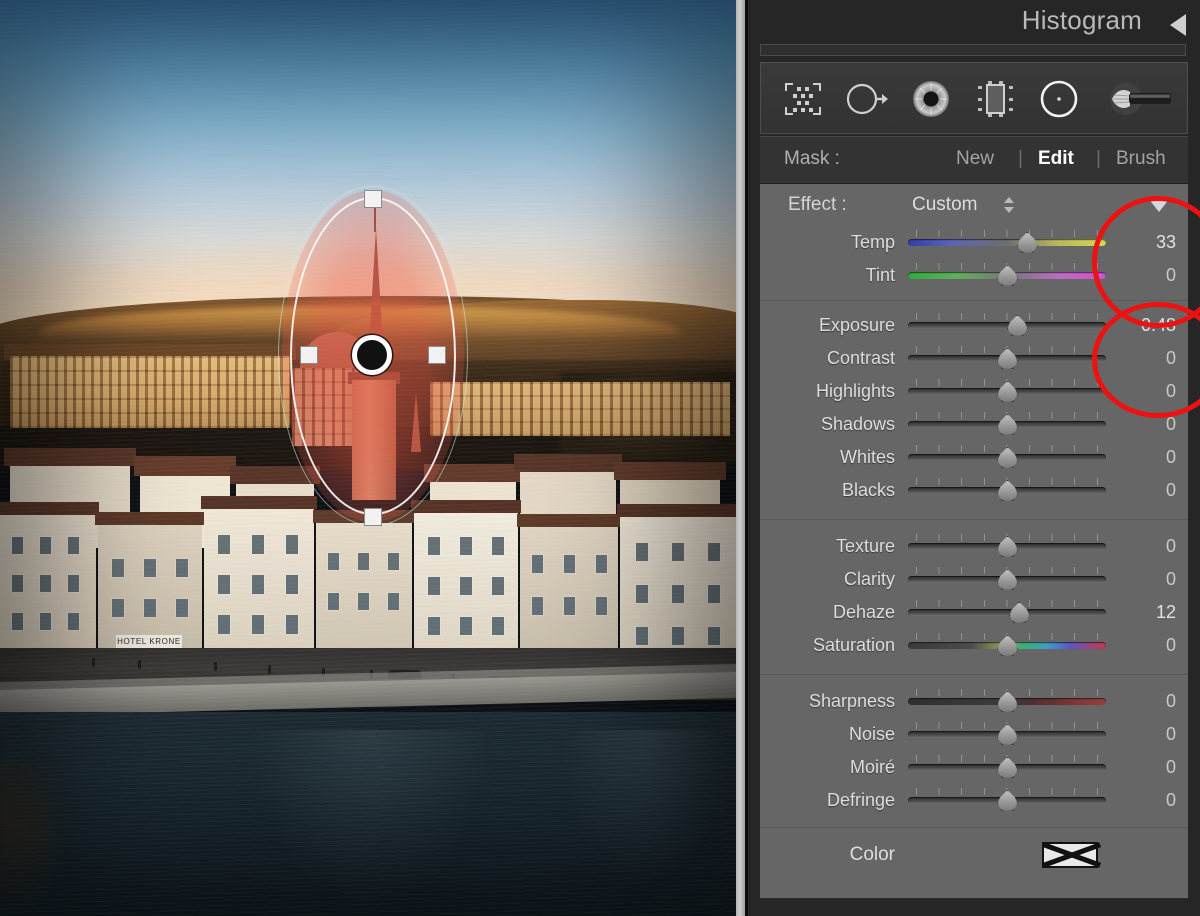 Image resolution: width=1200 pixels, height=916 pixels. I want to click on slider-saturation: Saturation 0, so click(974, 645).